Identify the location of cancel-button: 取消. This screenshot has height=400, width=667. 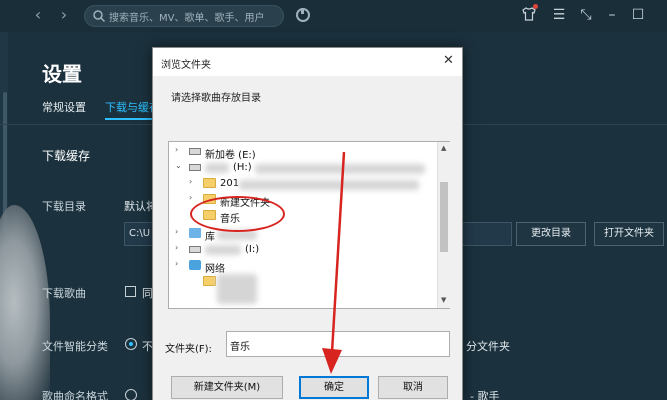
(413, 387).